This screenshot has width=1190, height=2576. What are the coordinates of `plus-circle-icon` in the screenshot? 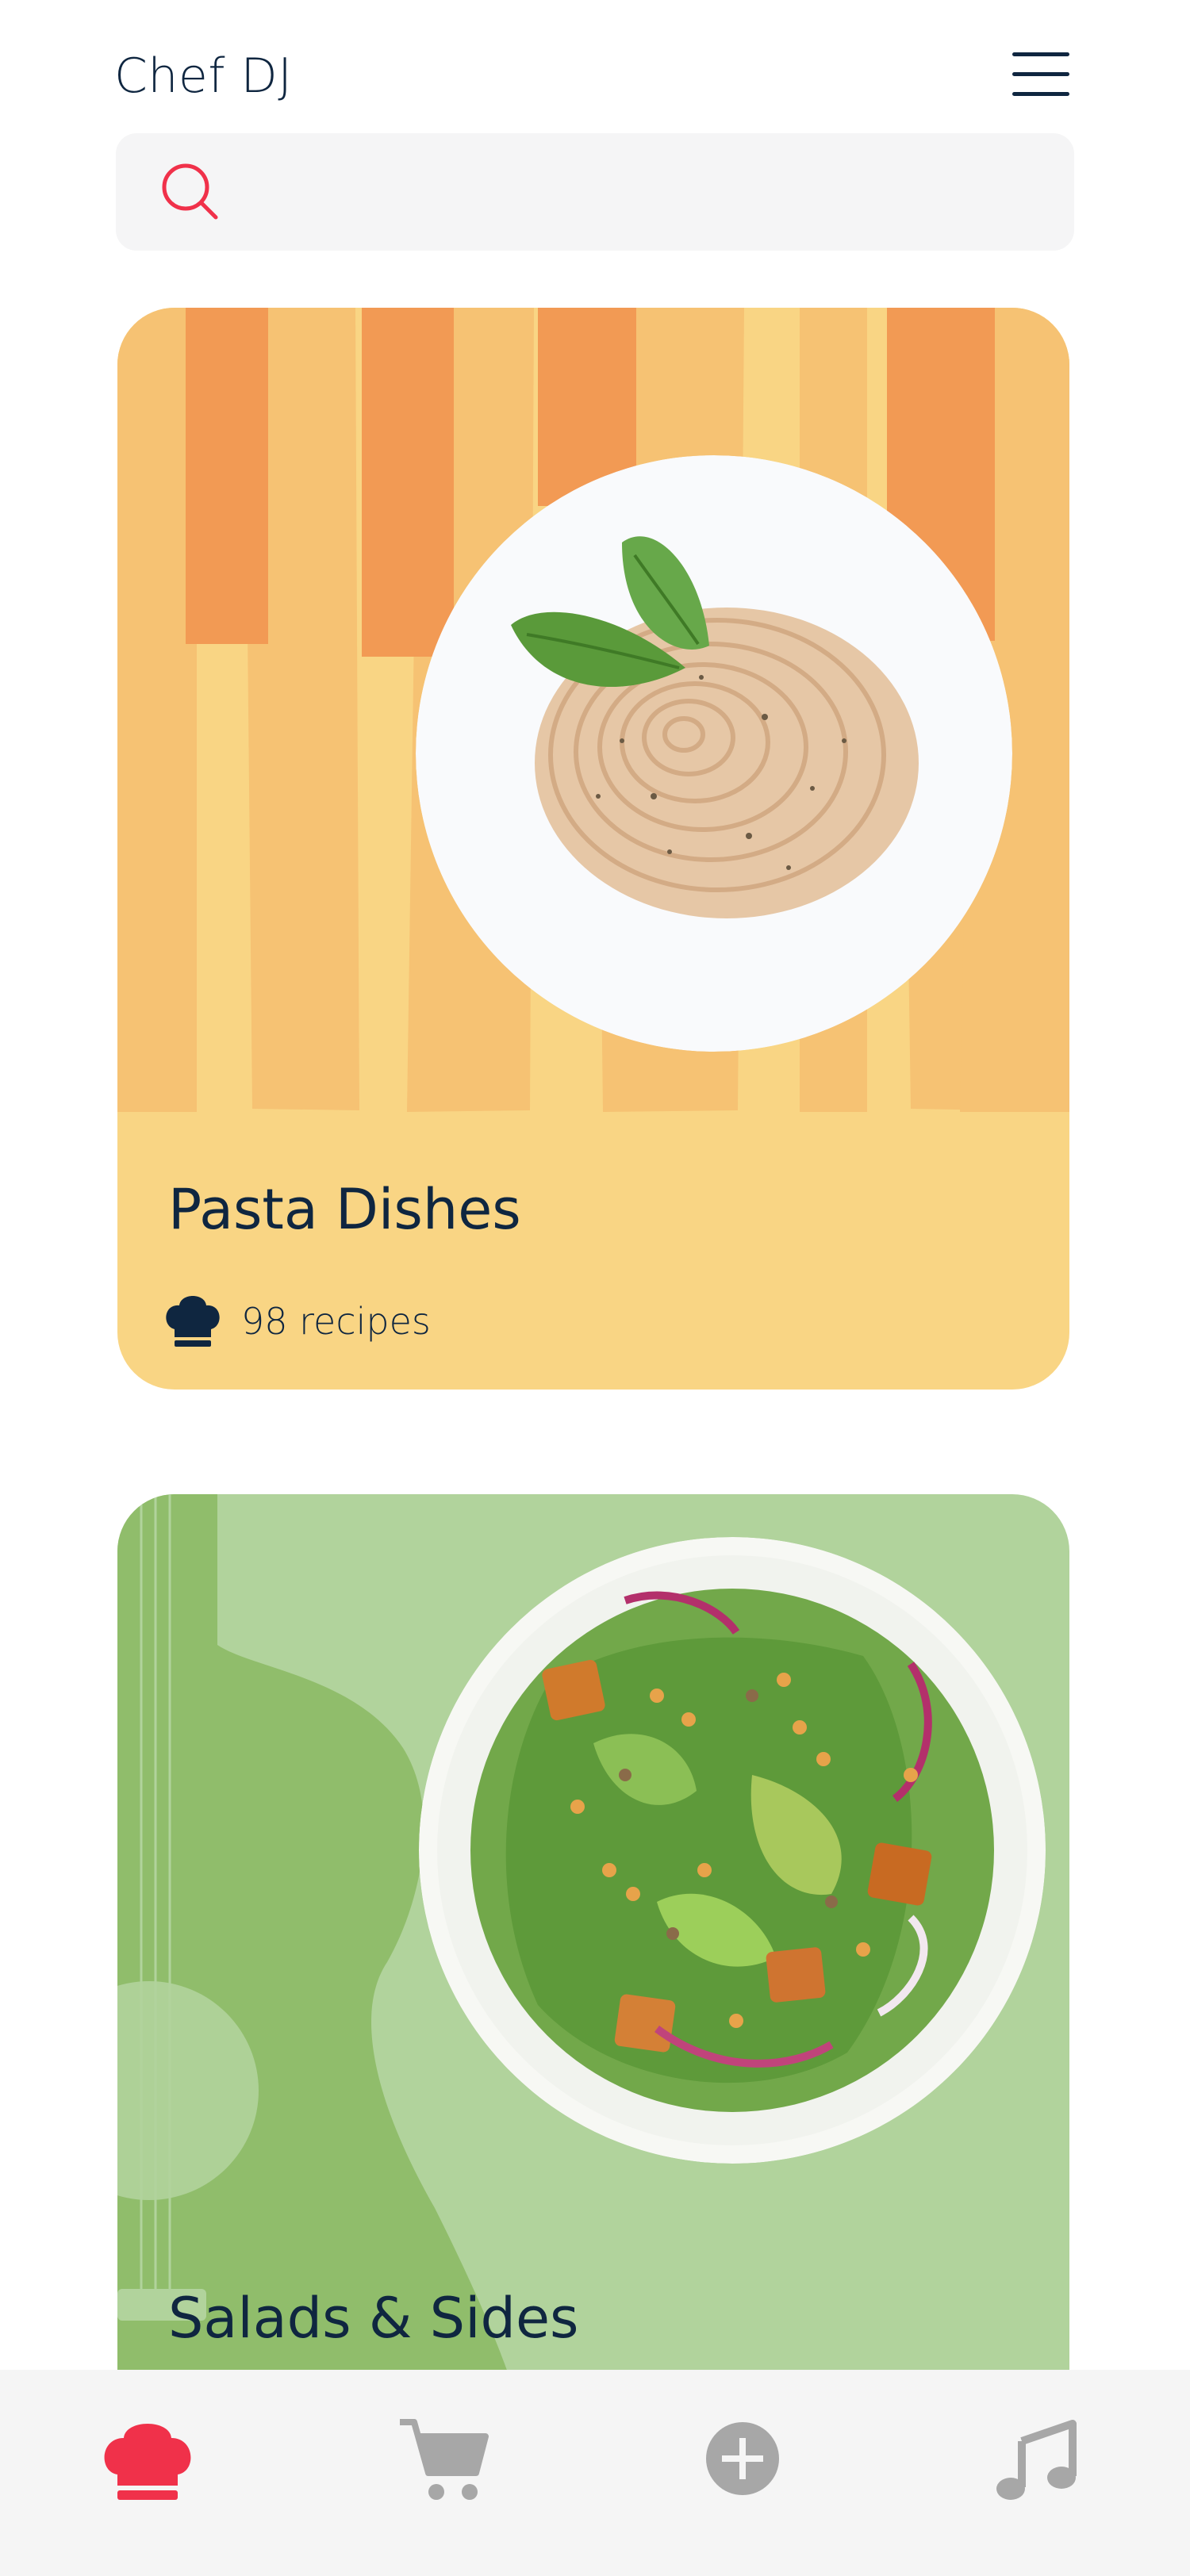 It's located at (742, 2458).